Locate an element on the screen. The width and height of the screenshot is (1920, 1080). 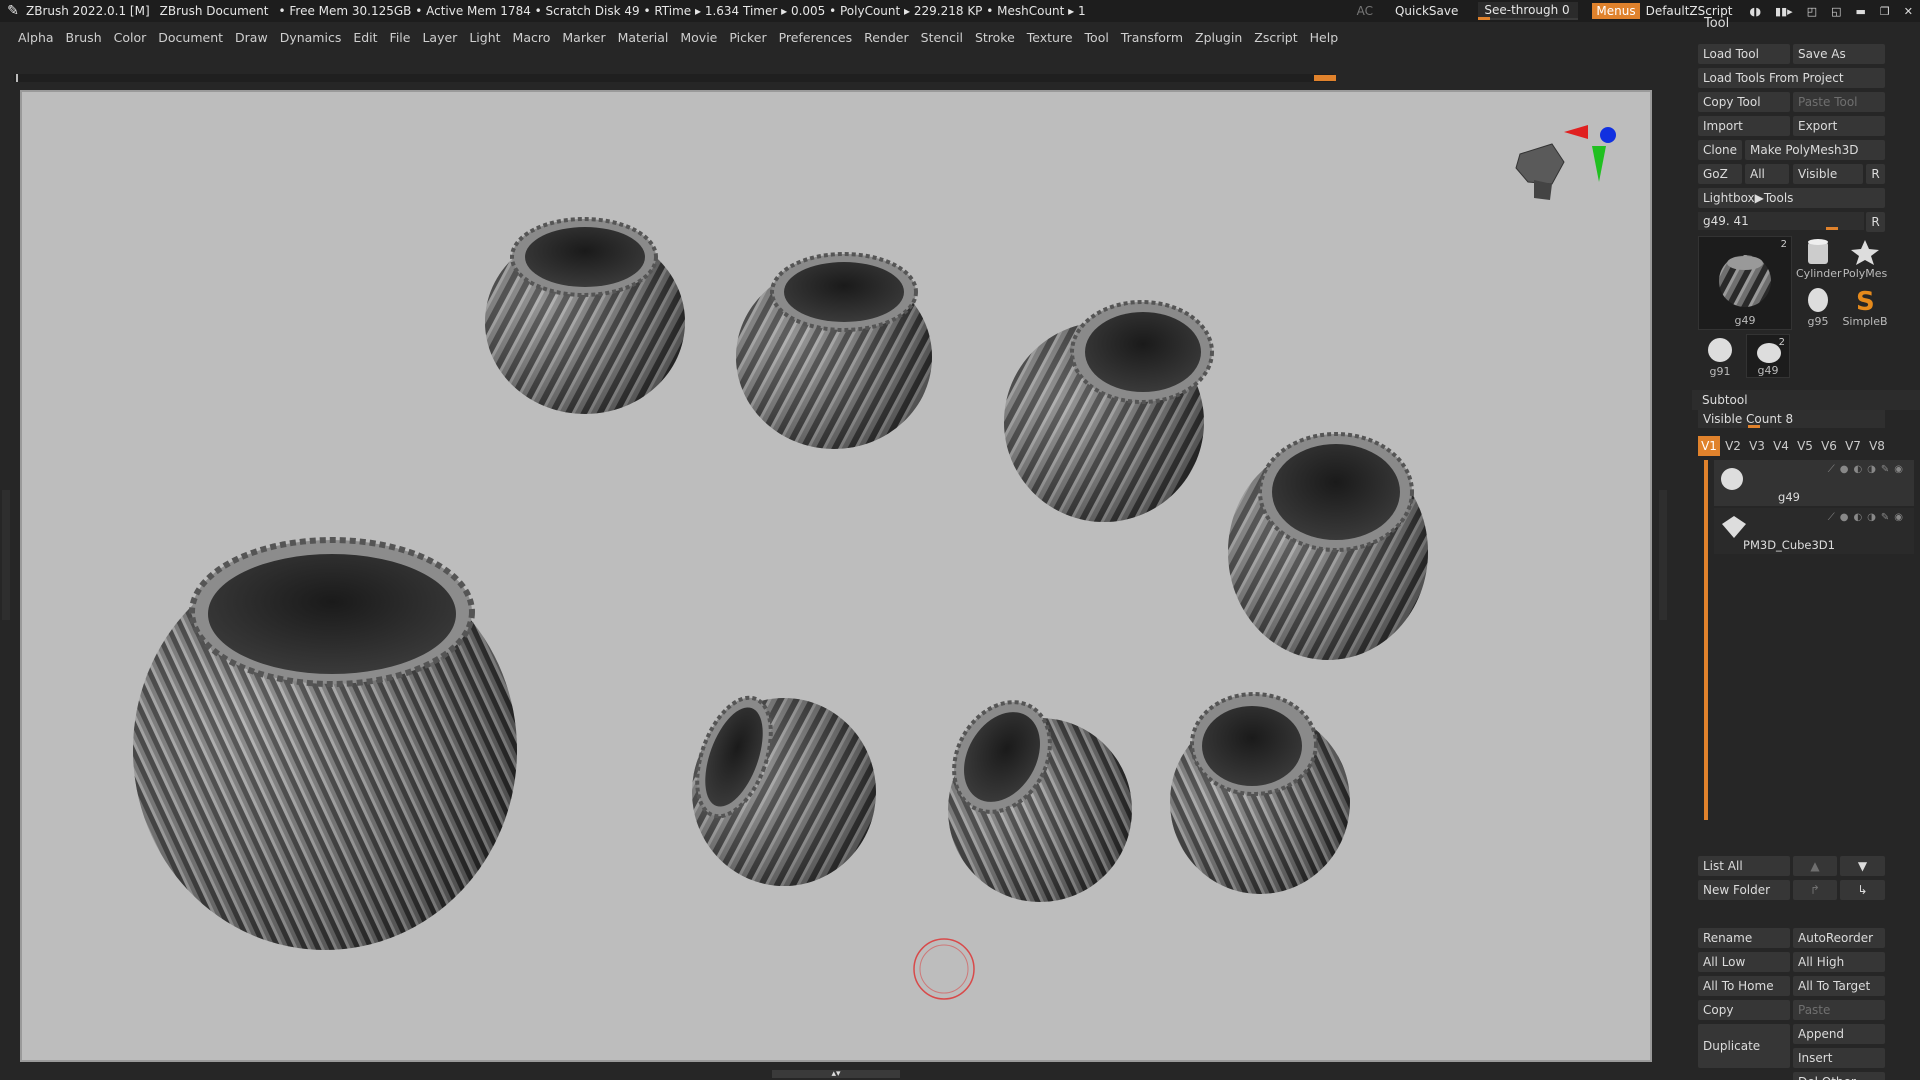
import-button: Import is located at coordinates (1744, 126).